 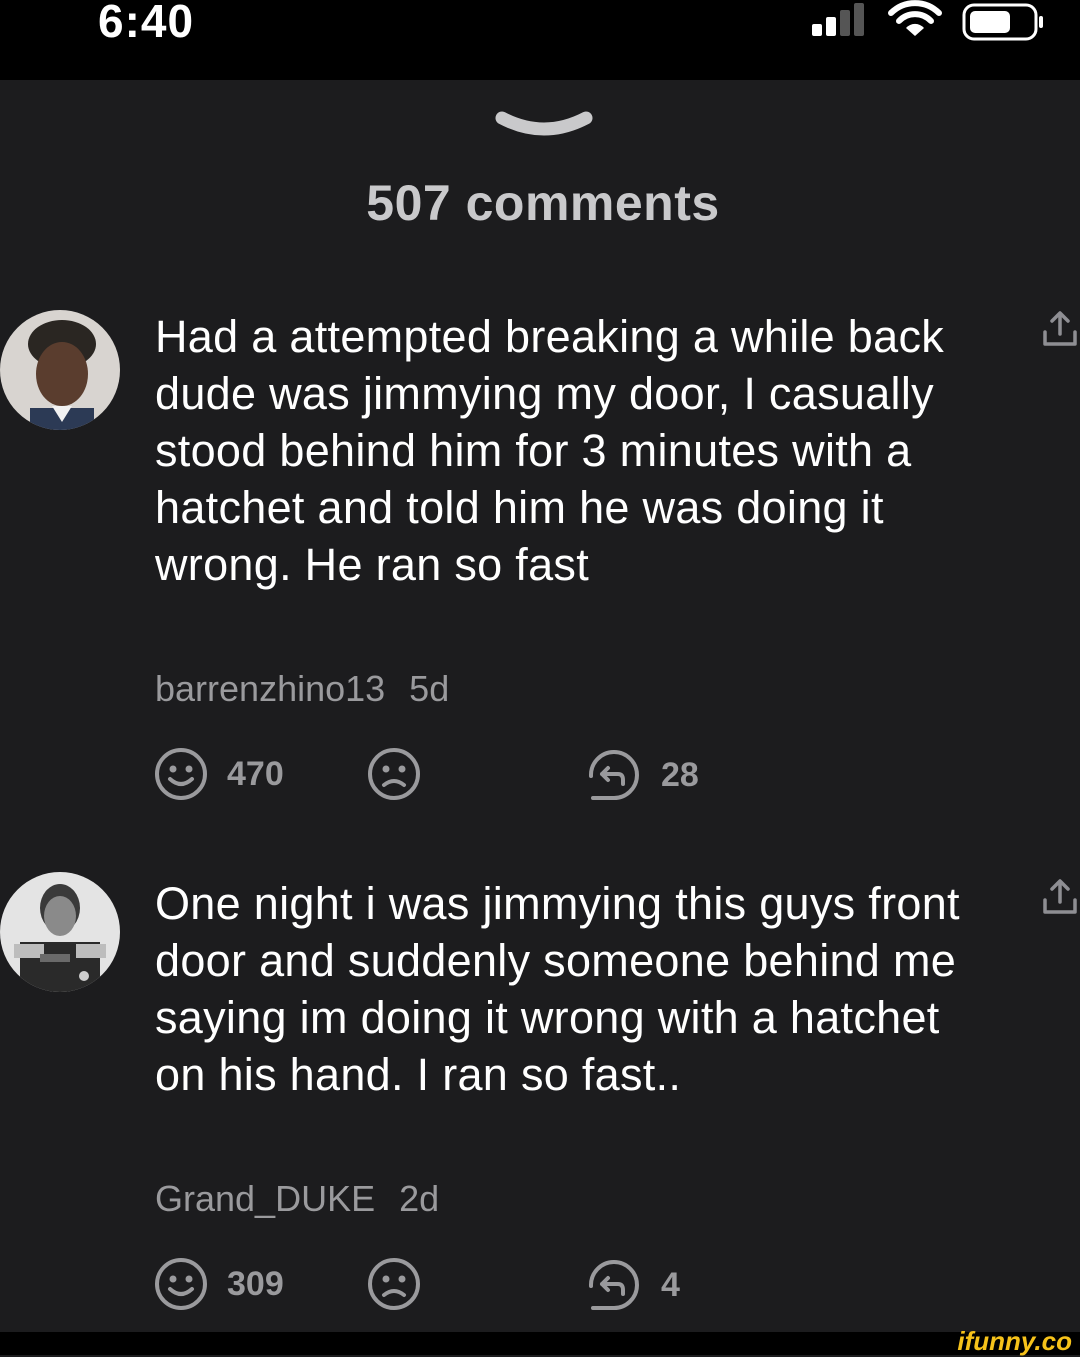 I want to click on comment-username: barrenzhino13, so click(x=270, y=688).